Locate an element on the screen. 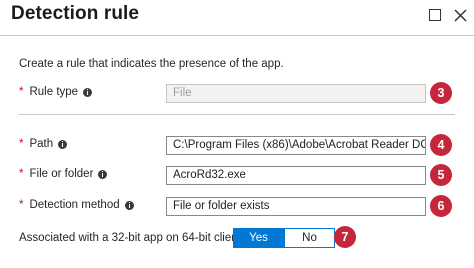  path-label: * Path is located at coordinates (43, 144).